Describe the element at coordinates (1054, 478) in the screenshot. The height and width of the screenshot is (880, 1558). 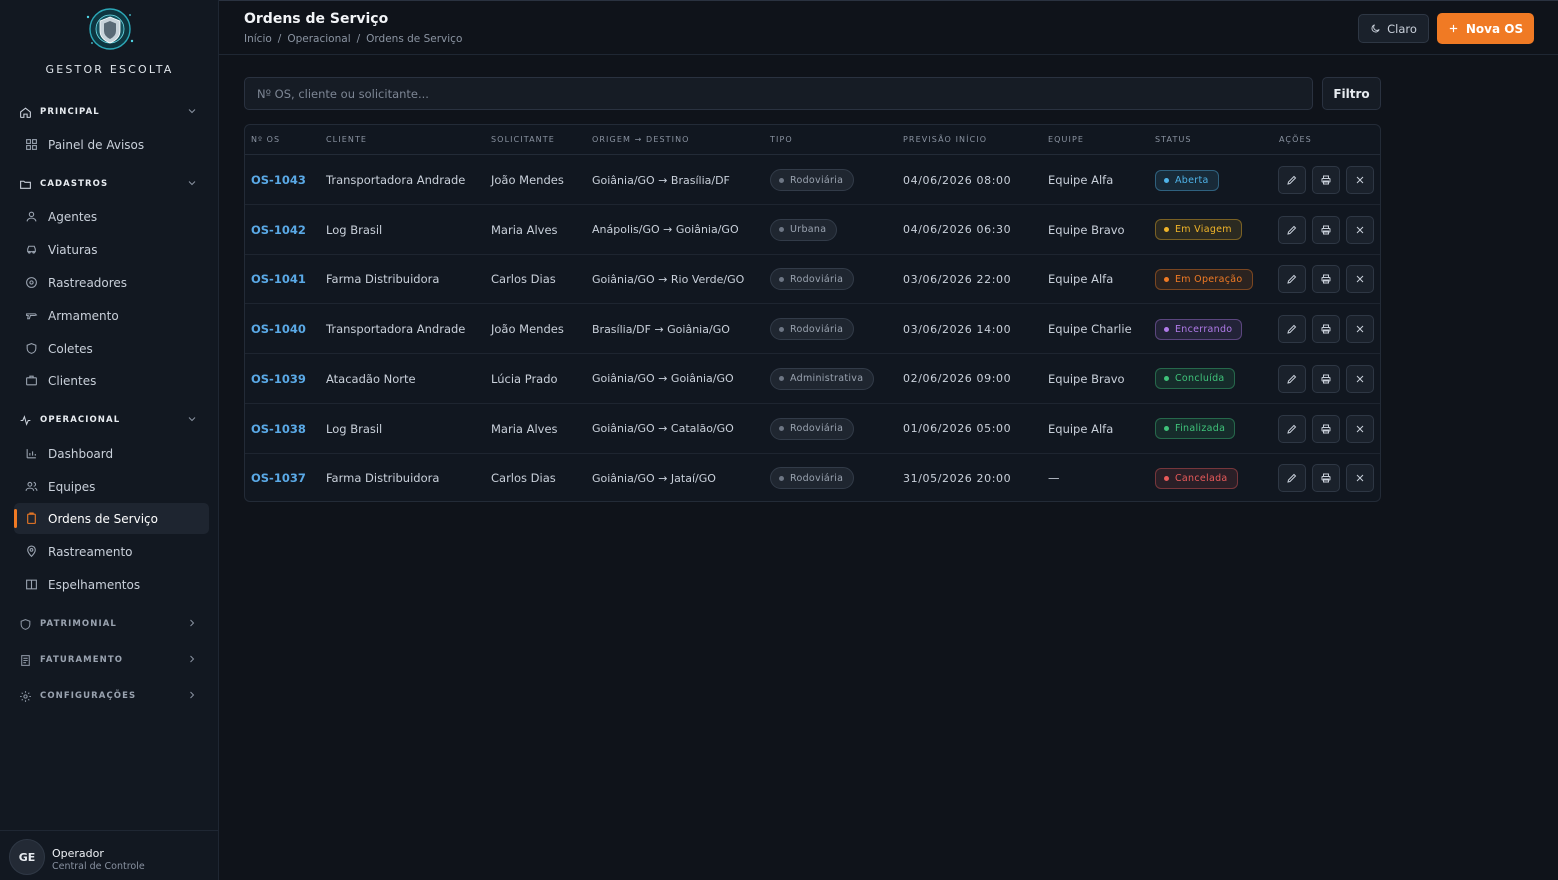
I see `equipe-cell: —` at that location.